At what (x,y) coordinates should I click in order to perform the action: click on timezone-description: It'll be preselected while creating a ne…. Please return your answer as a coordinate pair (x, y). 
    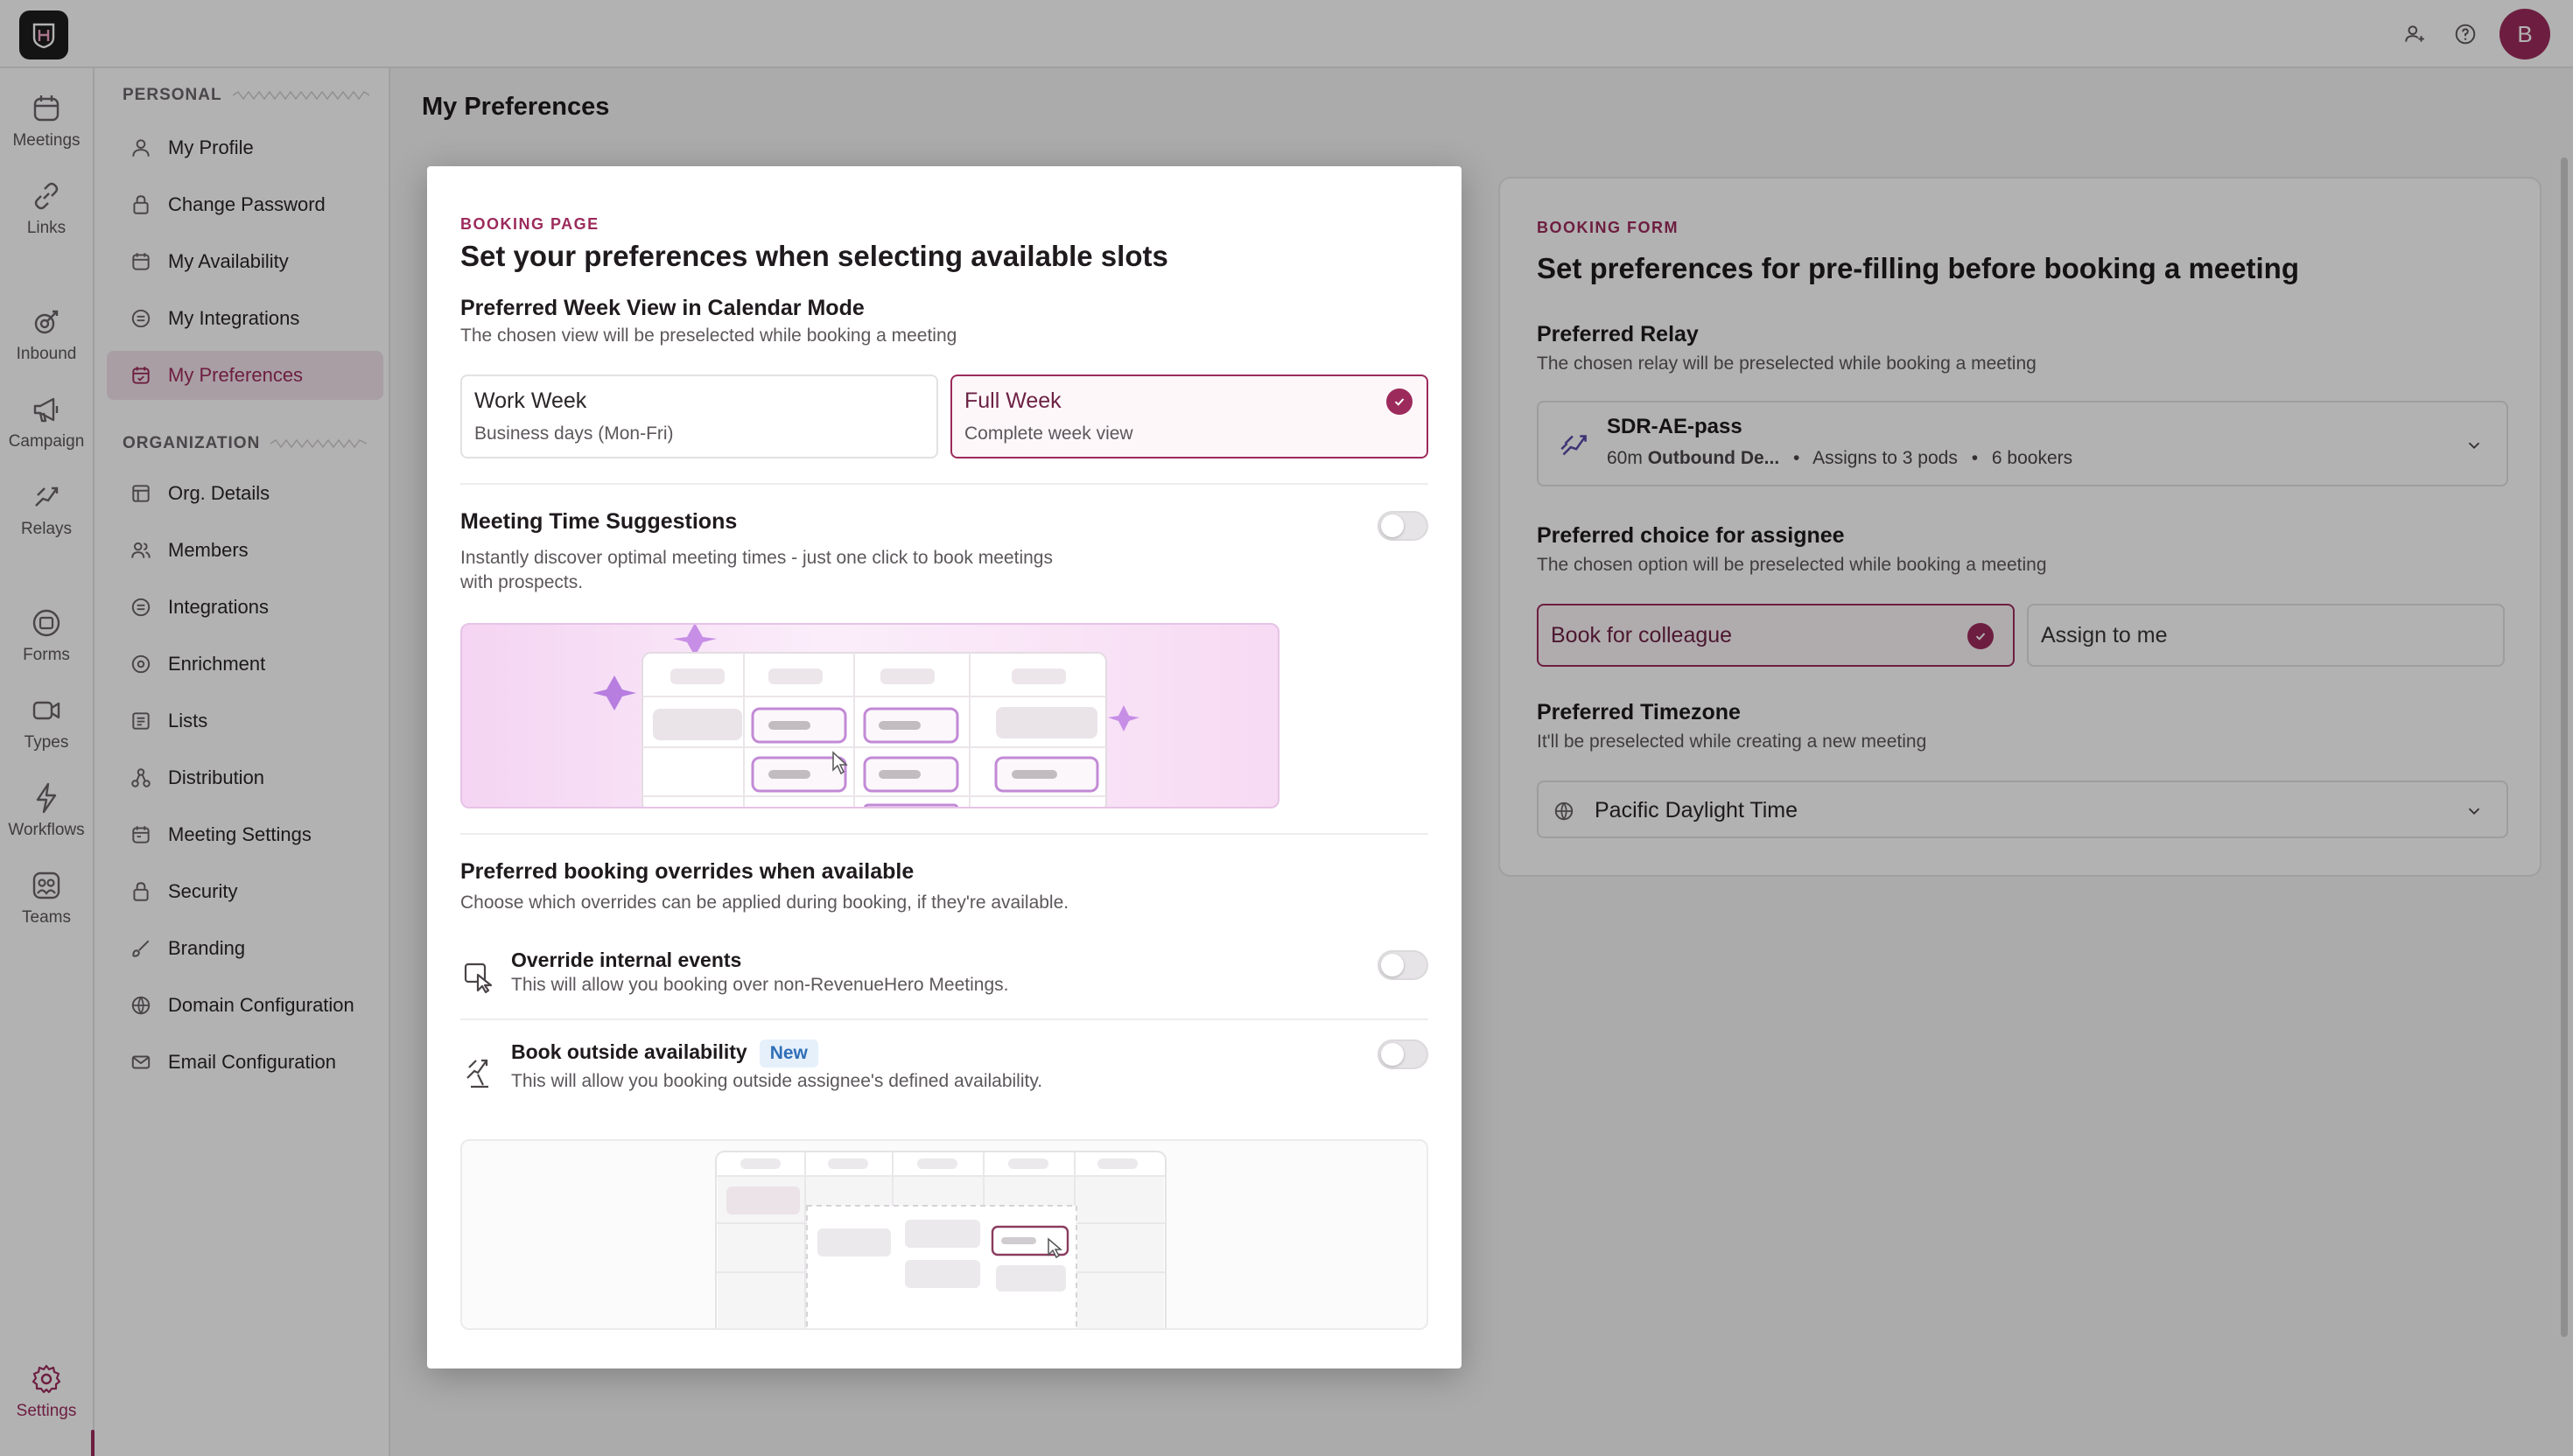
    Looking at the image, I should click on (1732, 742).